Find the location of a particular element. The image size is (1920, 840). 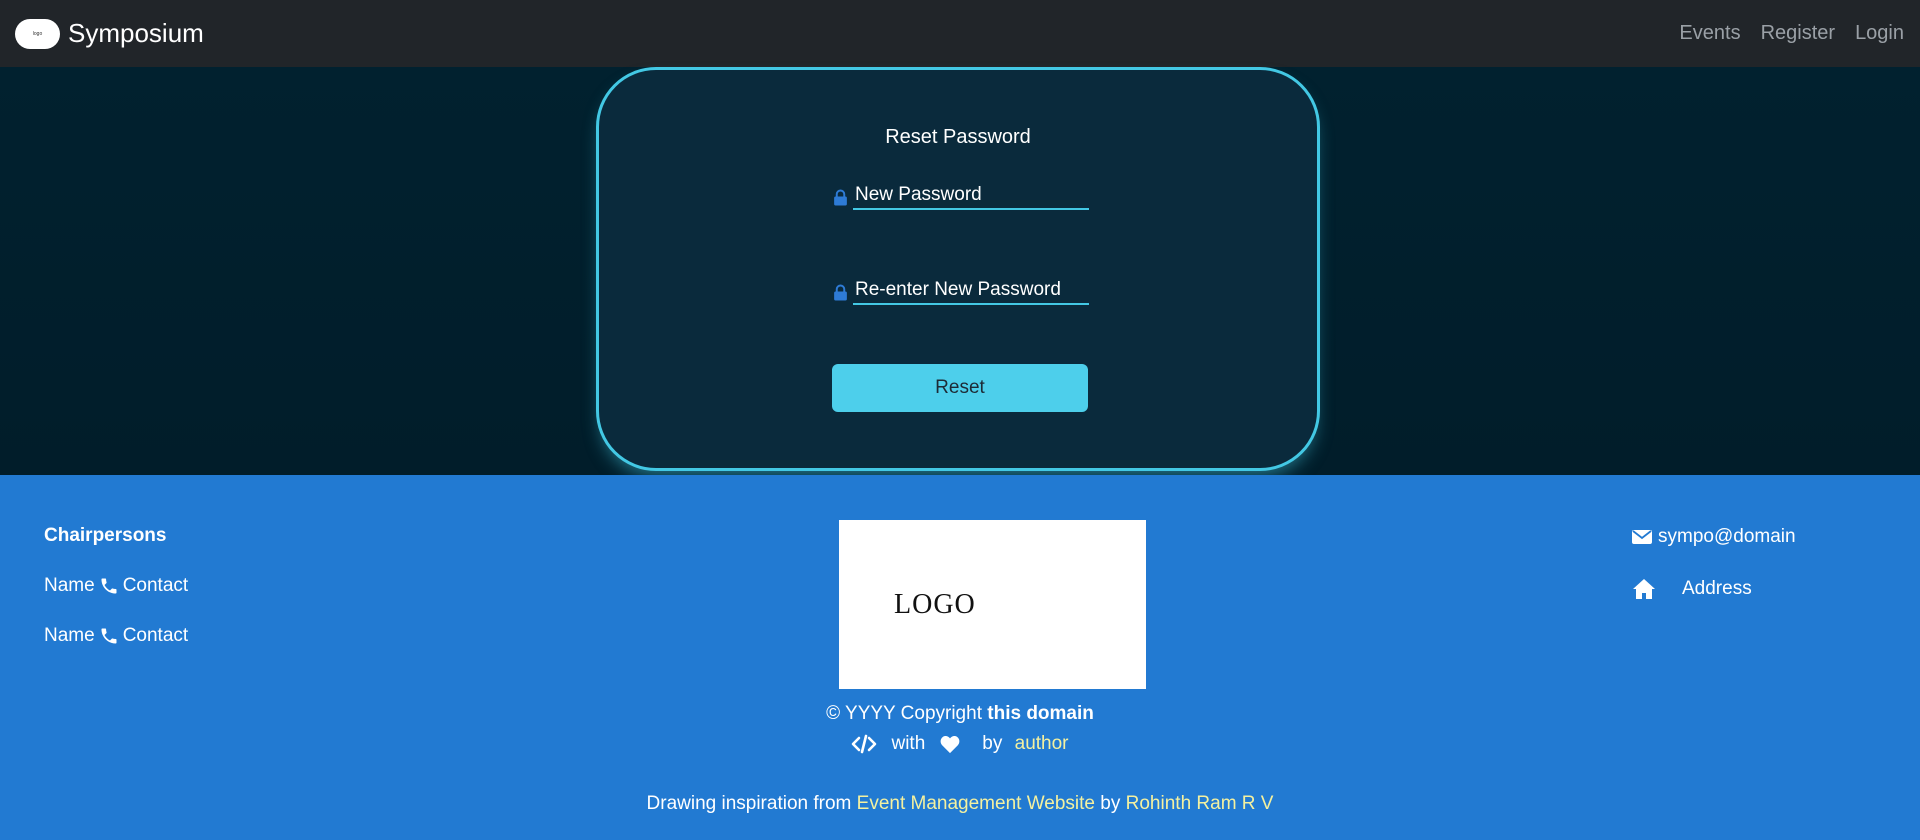

nav-link-events: Events is located at coordinates (1709, 33).